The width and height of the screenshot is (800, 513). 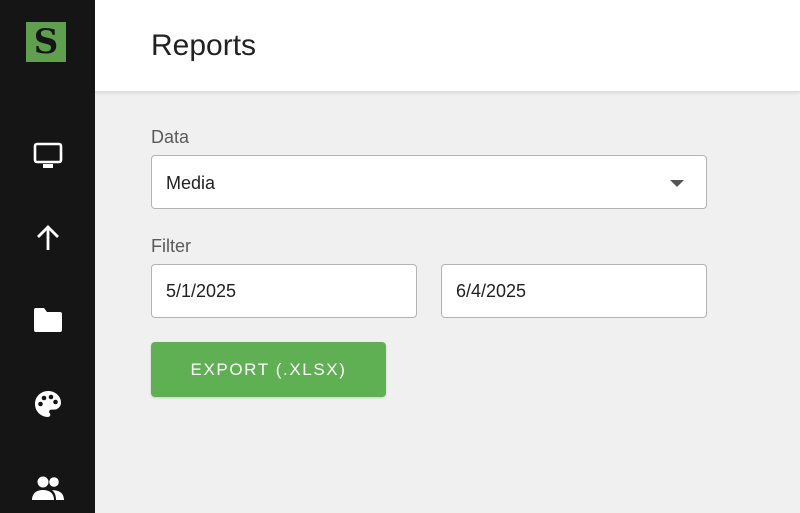 I want to click on data-select: Media, so click(x=429, y=182).